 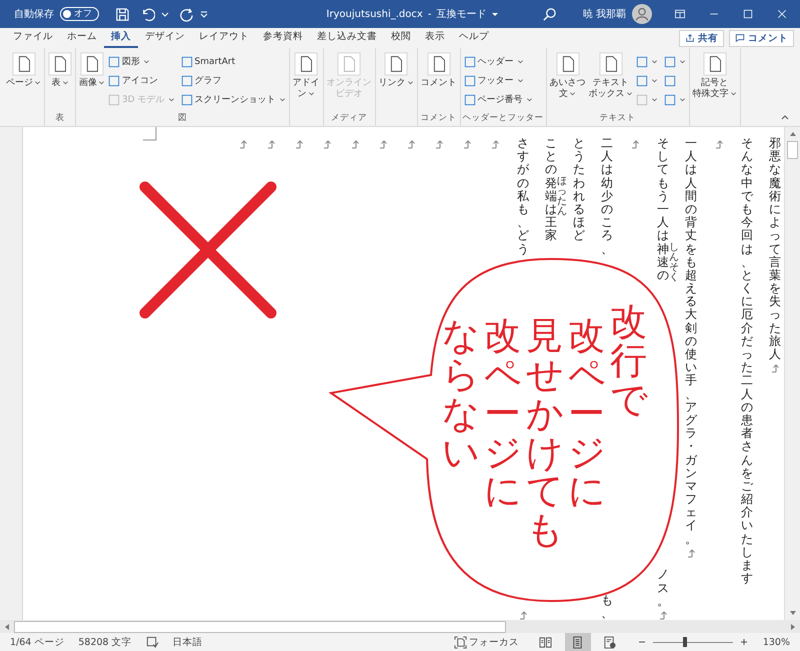 What do you see at coordinates (663, 255) in the screenshot?
I see `vertical-text: 神速` at bounding box center [663, 255].